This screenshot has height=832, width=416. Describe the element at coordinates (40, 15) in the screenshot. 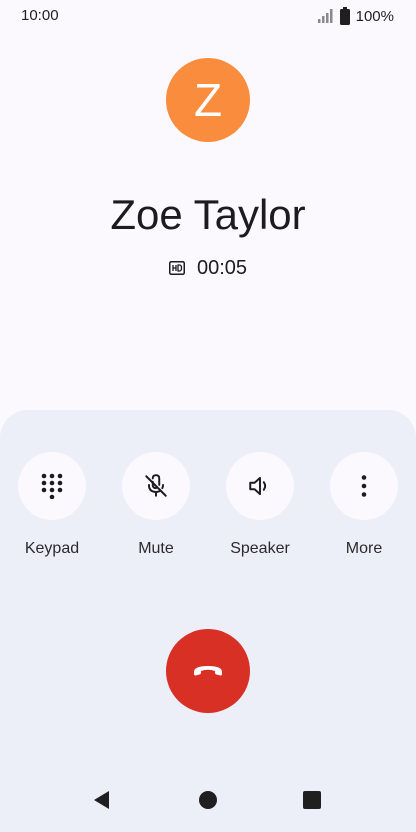

I see `status-time: 10:00` at that location.